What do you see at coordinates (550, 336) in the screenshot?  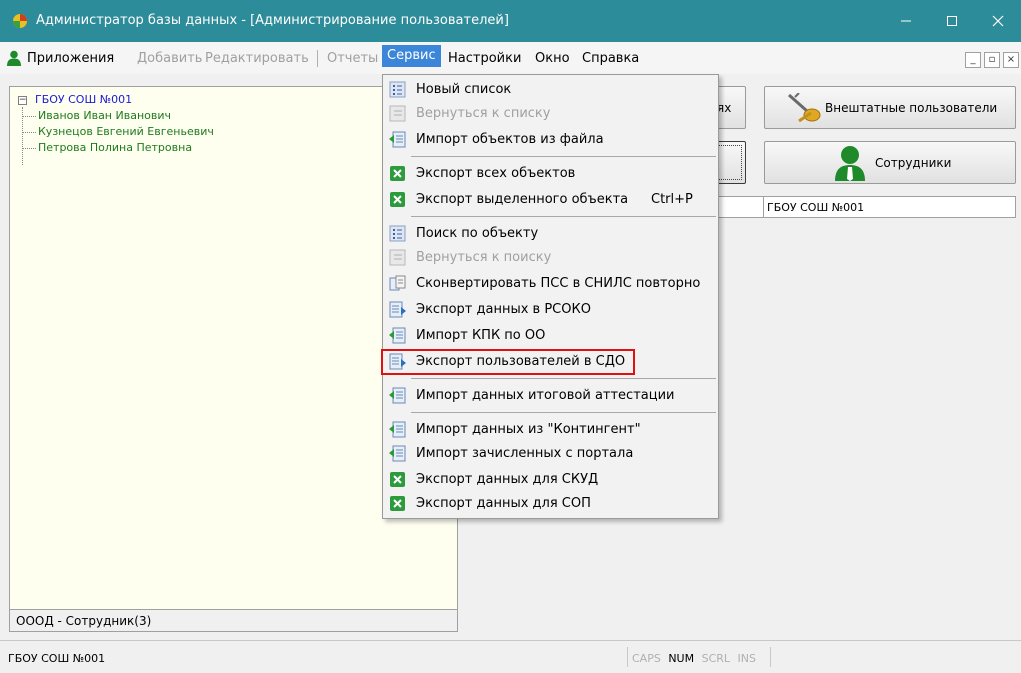 I see `menu-item-import-kpk: Импорт КПК по ОО` at bounding box center [550, 336].